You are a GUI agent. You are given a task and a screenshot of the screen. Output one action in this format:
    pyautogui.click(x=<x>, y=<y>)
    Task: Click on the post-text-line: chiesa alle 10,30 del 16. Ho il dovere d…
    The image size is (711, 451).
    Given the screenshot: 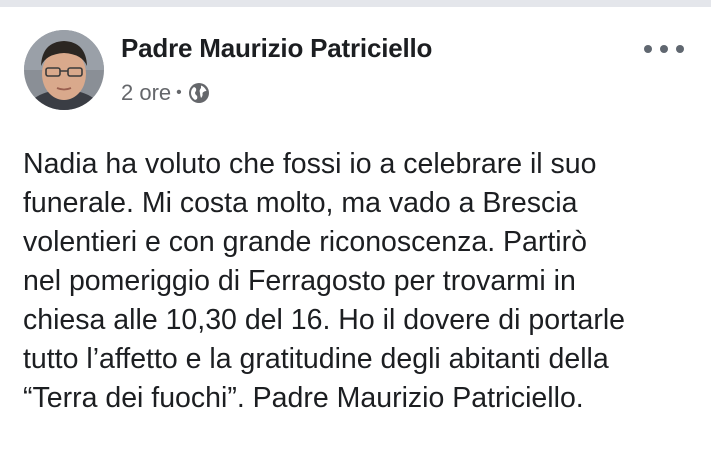 What is the action you would take?
    pyautogui.click(x=324, y=320)
    